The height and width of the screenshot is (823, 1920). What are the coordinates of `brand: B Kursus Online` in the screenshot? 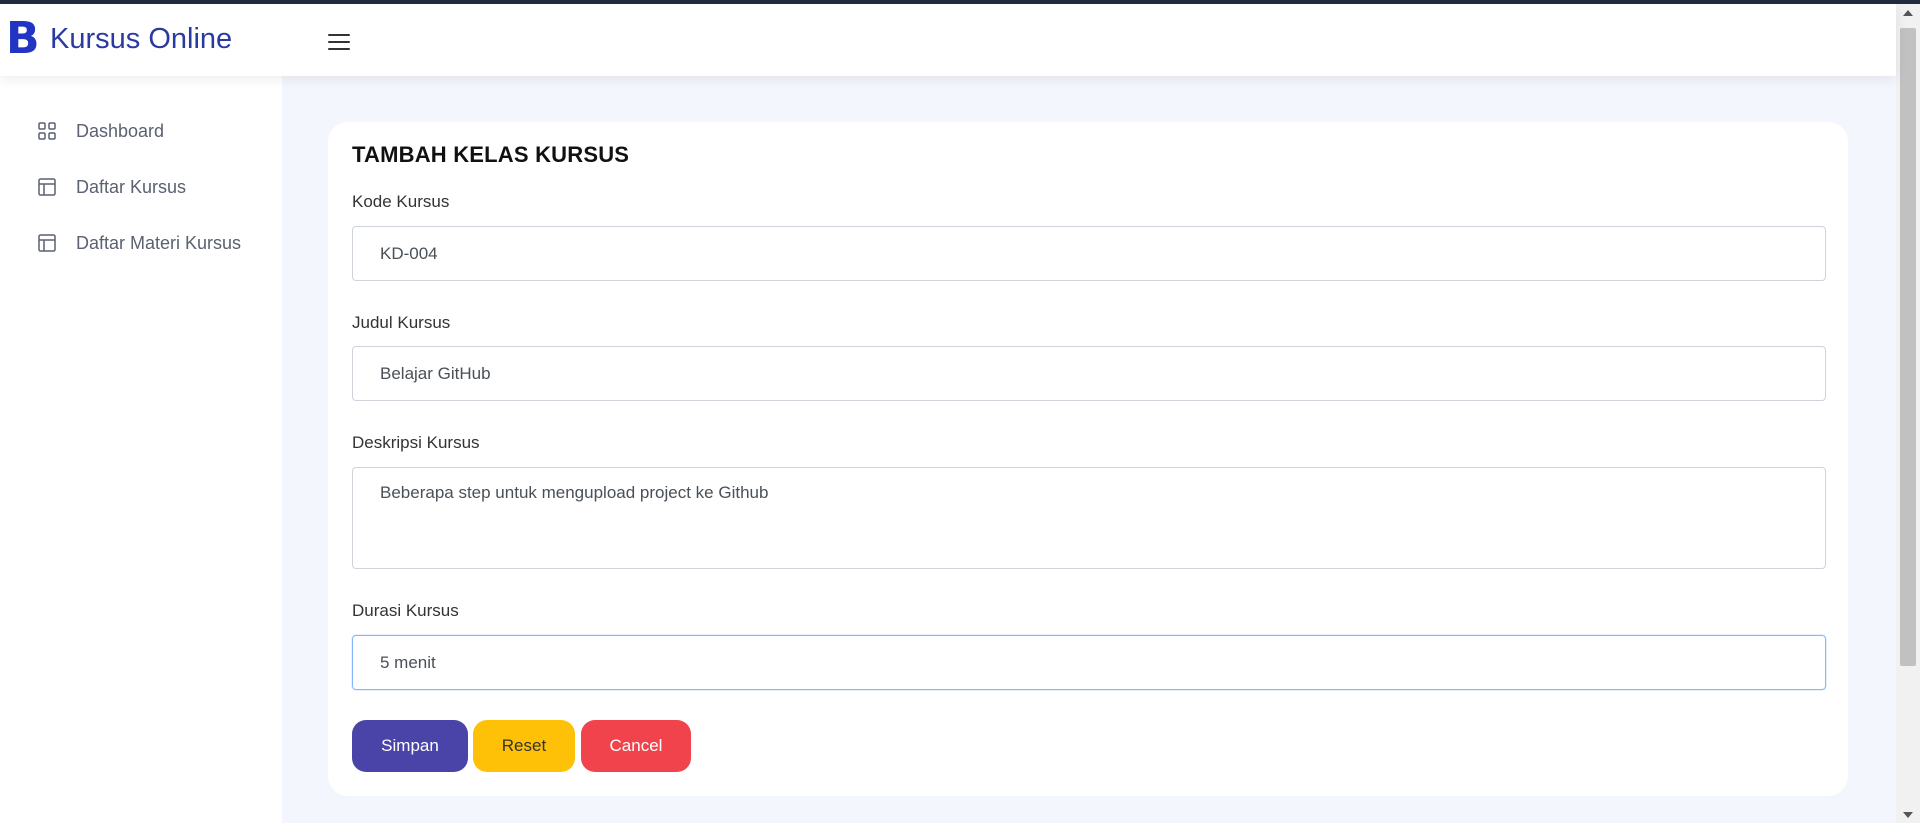 It's located at (119, 39).